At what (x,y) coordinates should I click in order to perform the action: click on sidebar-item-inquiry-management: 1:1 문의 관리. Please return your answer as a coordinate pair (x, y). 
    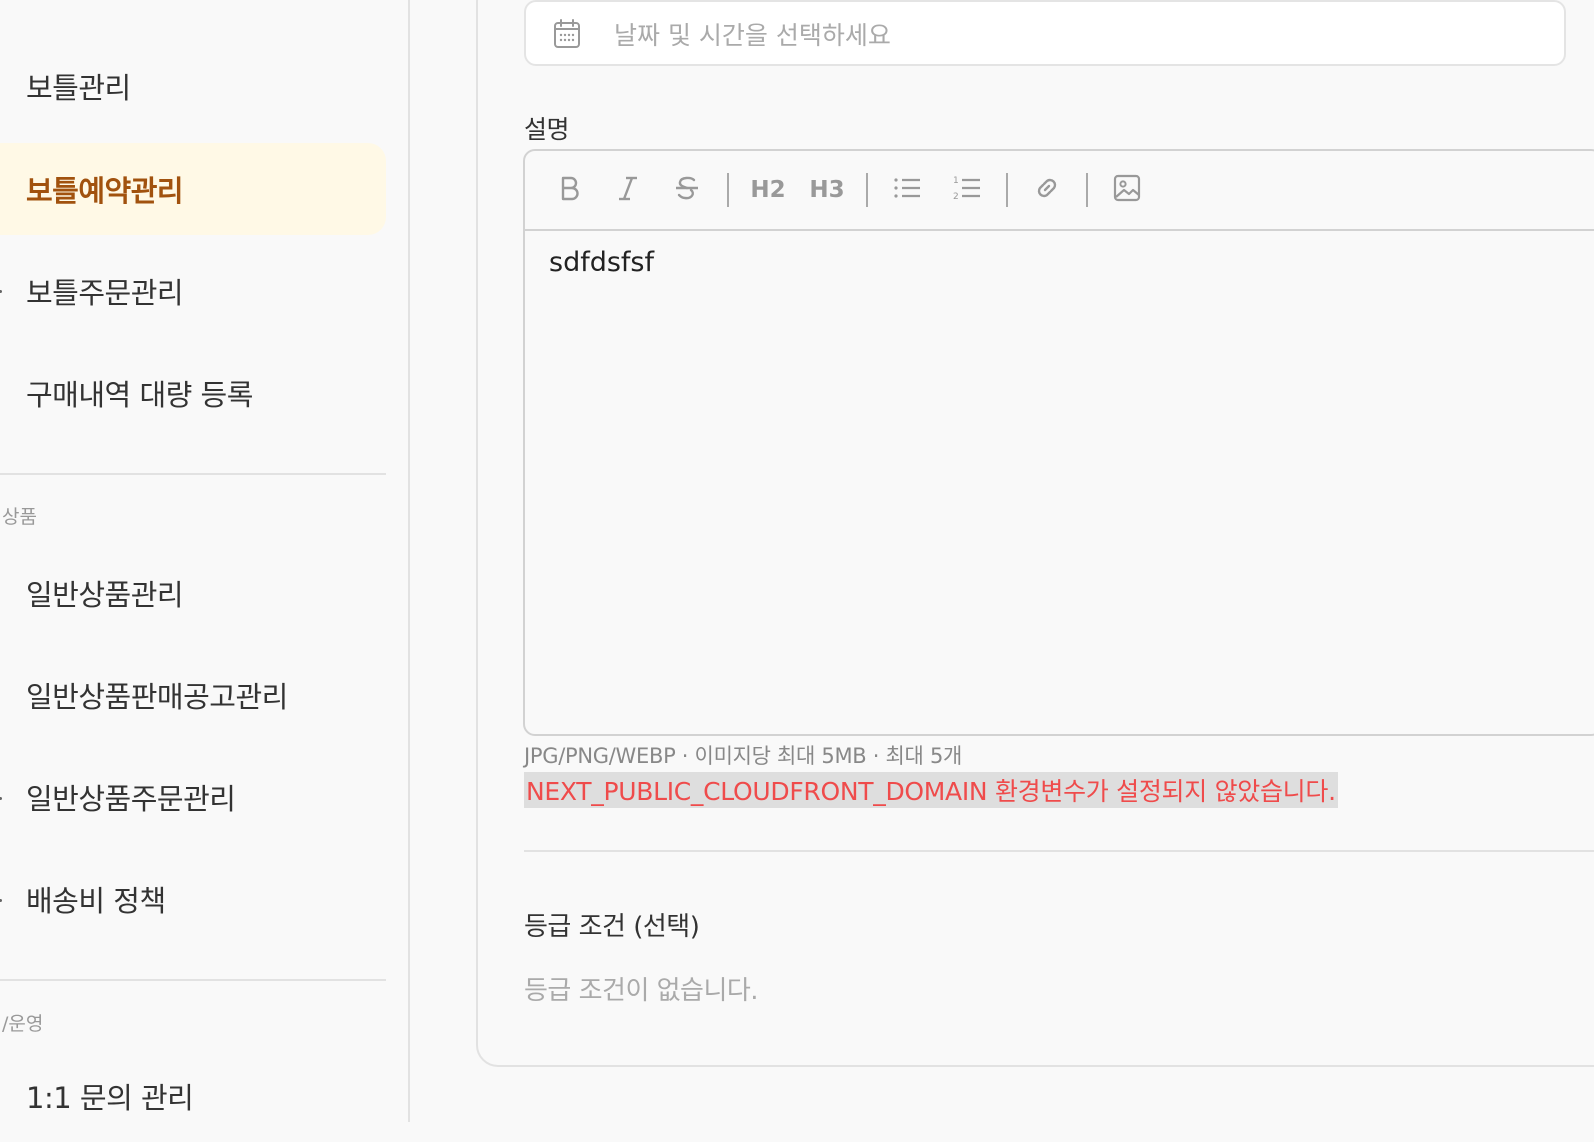
    Looking at the image, I should click on (193, 1096).